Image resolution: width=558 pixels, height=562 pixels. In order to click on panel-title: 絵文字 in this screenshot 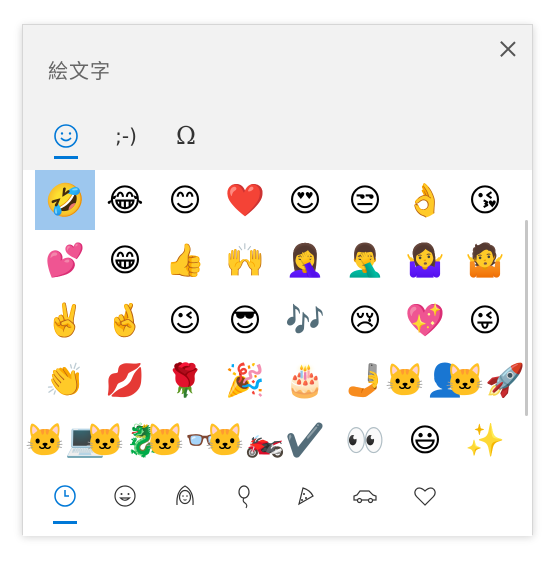, I will do `click(79, 71)`.